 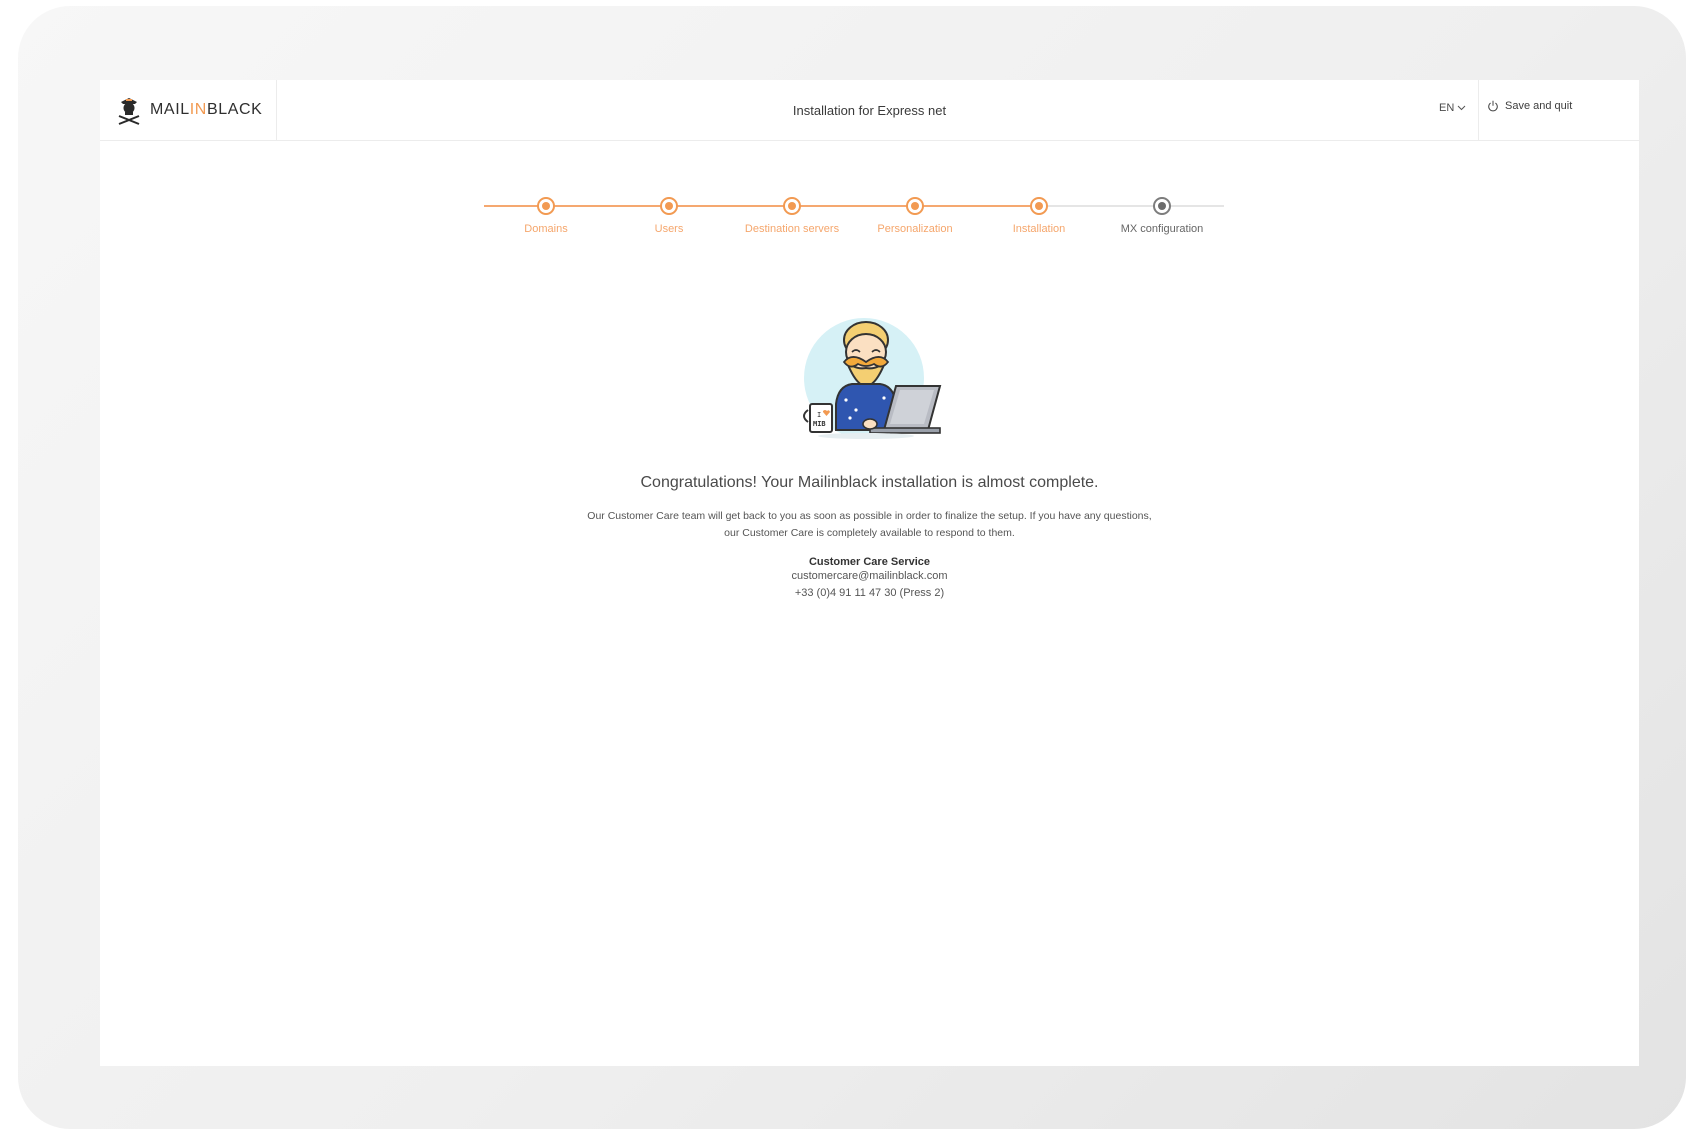 What do you see at coordinates (1461, 108) in the screenshot?
I see `chevron-down-icon` at bounding box center [1461, 108].